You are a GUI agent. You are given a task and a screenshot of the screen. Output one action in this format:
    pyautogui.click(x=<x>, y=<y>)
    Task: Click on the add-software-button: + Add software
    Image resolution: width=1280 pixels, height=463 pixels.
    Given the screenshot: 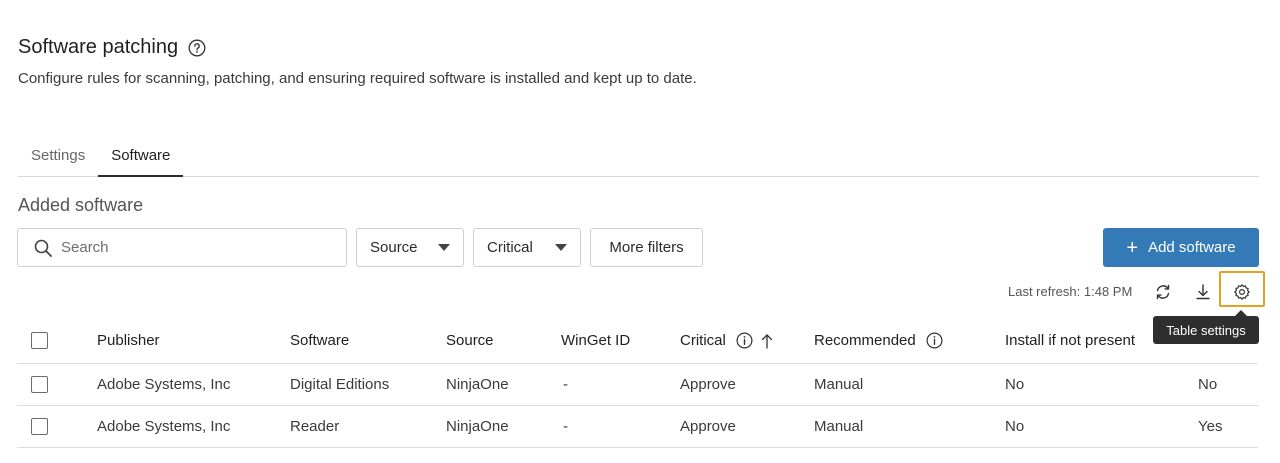 What is the action you would take?
    pyautogui.click(x=1181, y=247)
    